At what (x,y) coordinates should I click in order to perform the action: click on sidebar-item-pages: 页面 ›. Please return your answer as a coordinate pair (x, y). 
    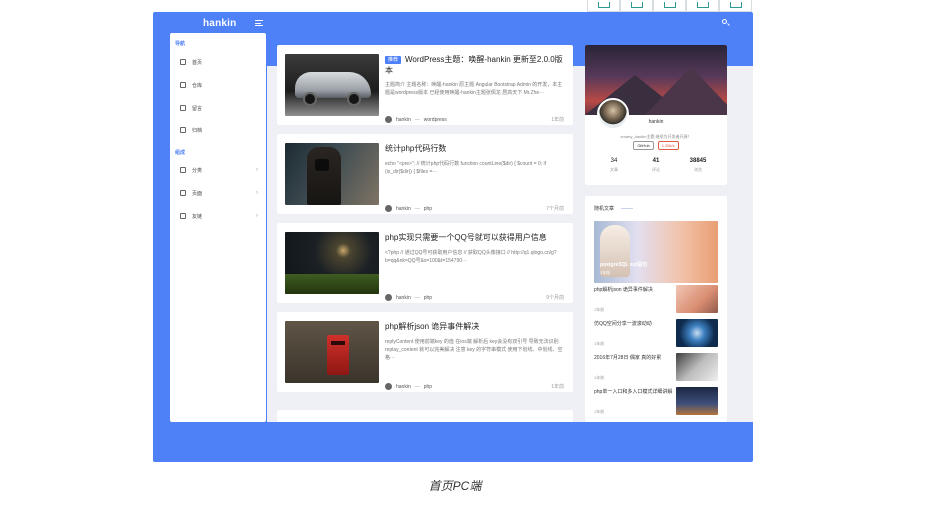
    Looking at the image, I should click on (220, 193).